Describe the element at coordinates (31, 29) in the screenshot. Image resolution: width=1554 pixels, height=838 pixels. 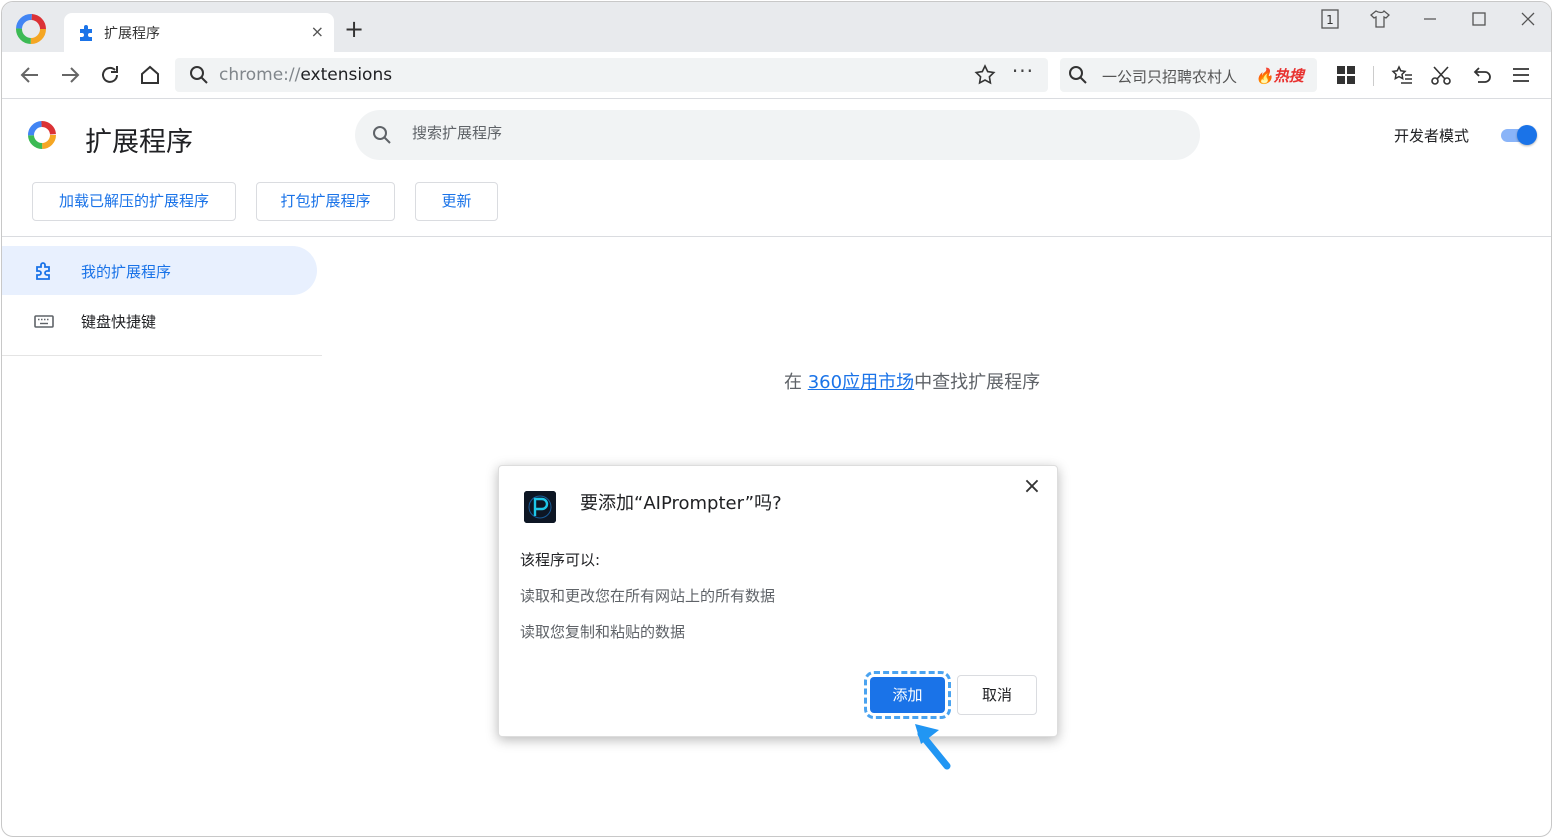
I see `browser-logo-icon` at that location.